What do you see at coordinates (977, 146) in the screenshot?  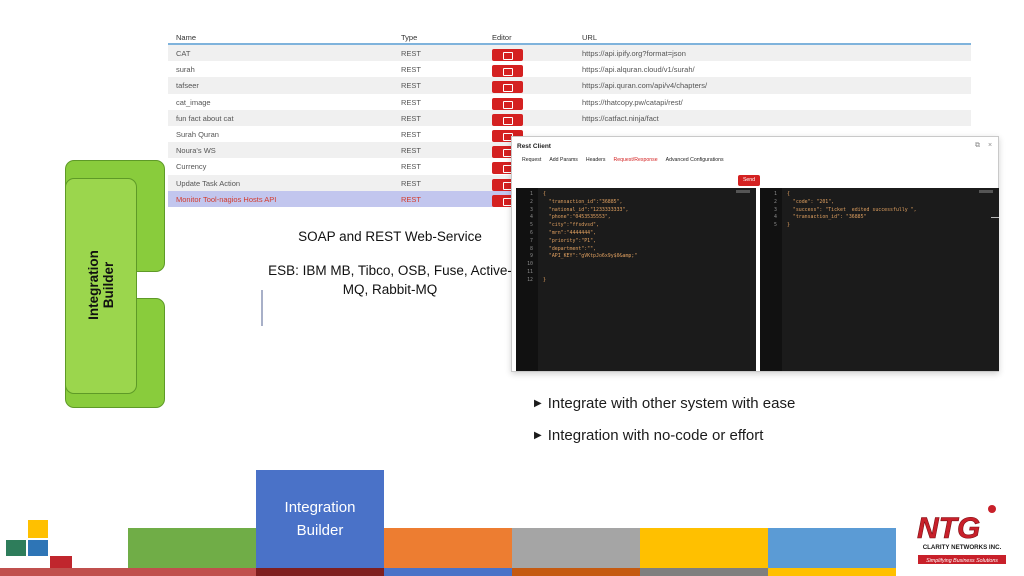 I see `maximize-icon: ⧉` at bounding box center [977, 146].